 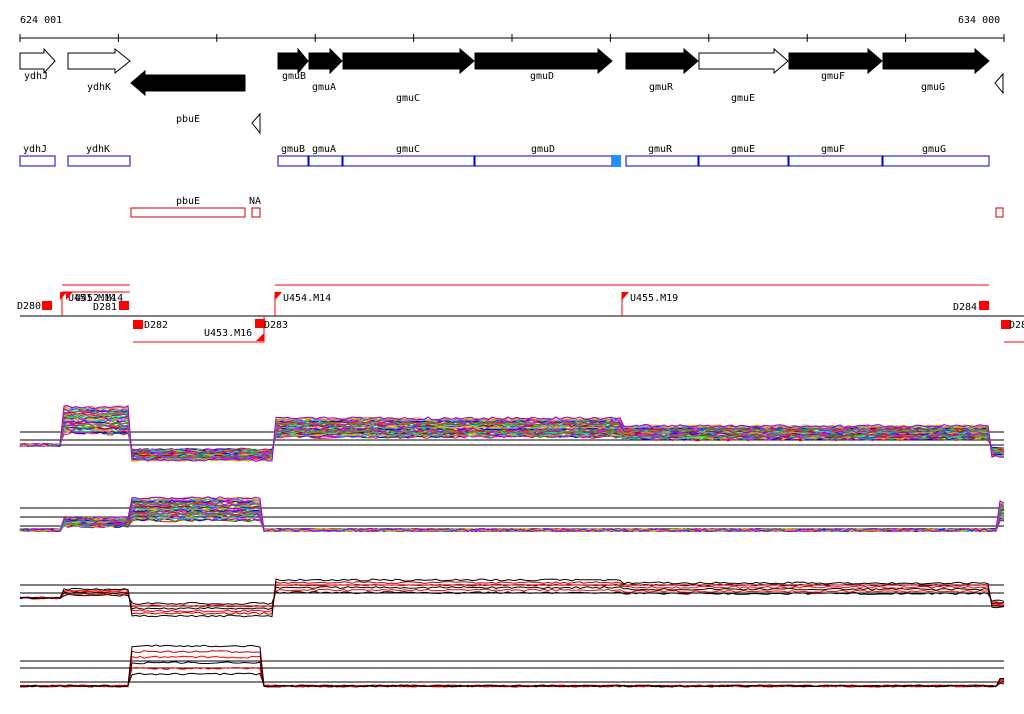 I want to click on gene-arrow-gmuA: gmuA, so click(x=325, y=70).